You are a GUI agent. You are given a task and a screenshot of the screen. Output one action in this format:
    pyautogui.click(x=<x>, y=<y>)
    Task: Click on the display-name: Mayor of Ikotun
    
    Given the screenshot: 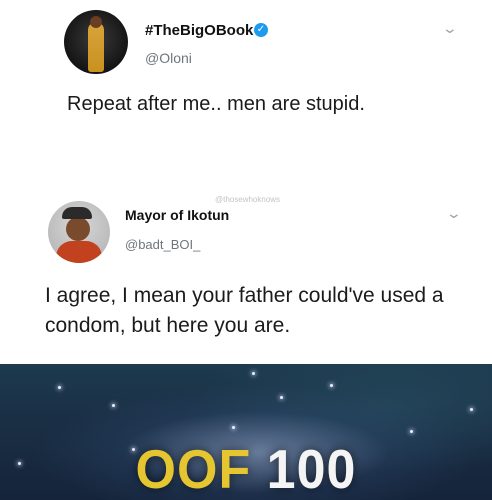 What is the action you would take?
    pyautogui.click(x=177, y=215)
    